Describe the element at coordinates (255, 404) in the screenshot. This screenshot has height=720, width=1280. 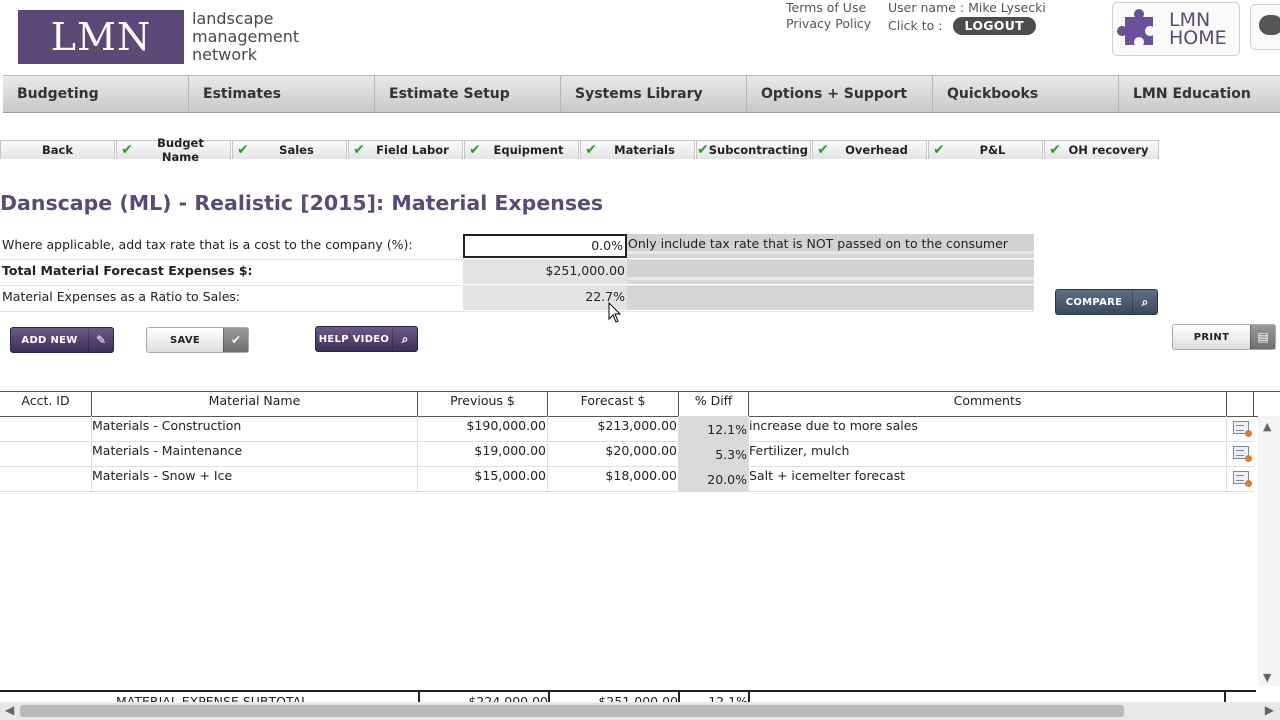
I see `col-material-name: Material Name` at that location.